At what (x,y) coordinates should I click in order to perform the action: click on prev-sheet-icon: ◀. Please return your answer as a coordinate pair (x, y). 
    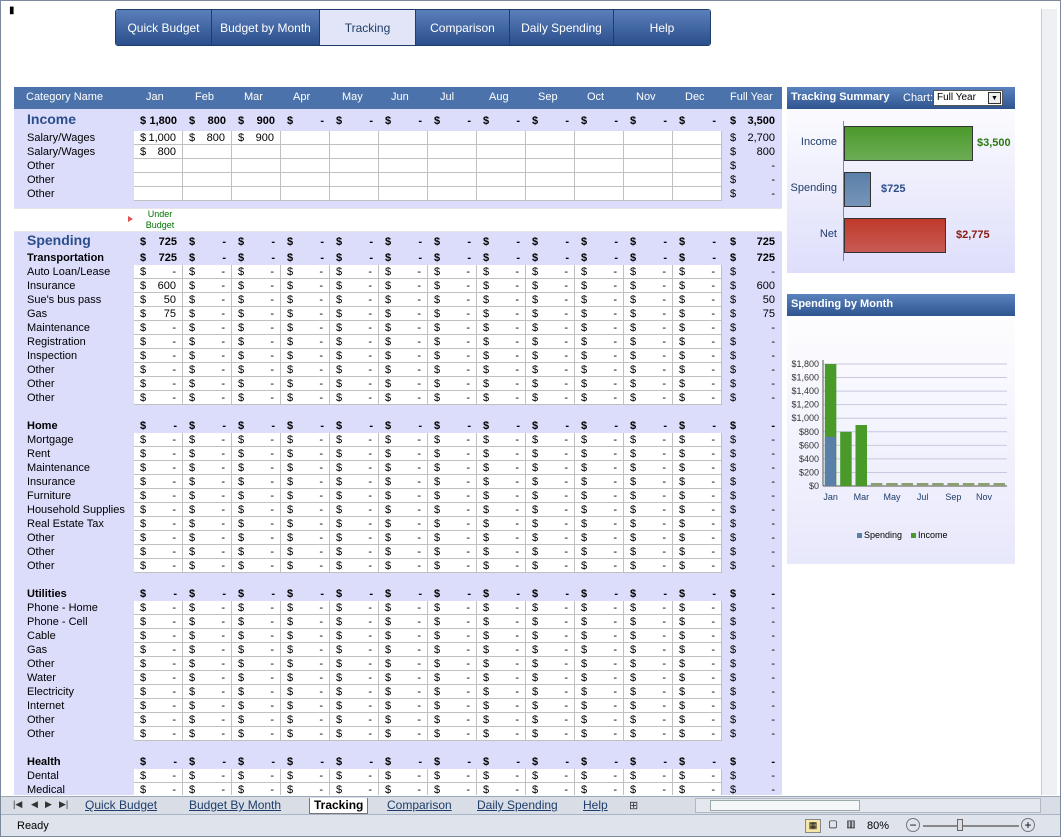
    Looking at the image, I should click on (34, 804).